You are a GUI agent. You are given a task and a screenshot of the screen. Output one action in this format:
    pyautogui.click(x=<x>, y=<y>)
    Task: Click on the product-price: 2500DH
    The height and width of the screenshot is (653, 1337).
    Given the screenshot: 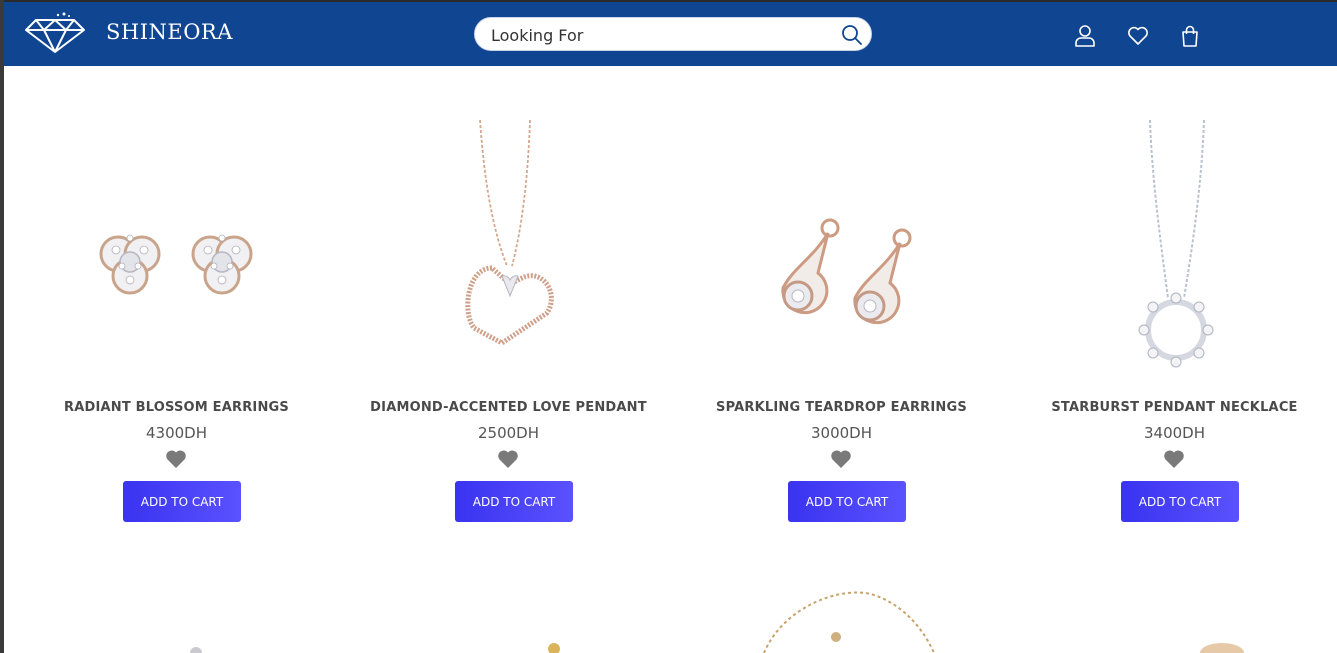 What is the action you would take?
    pyautogui.click(x=508, y=433)
    